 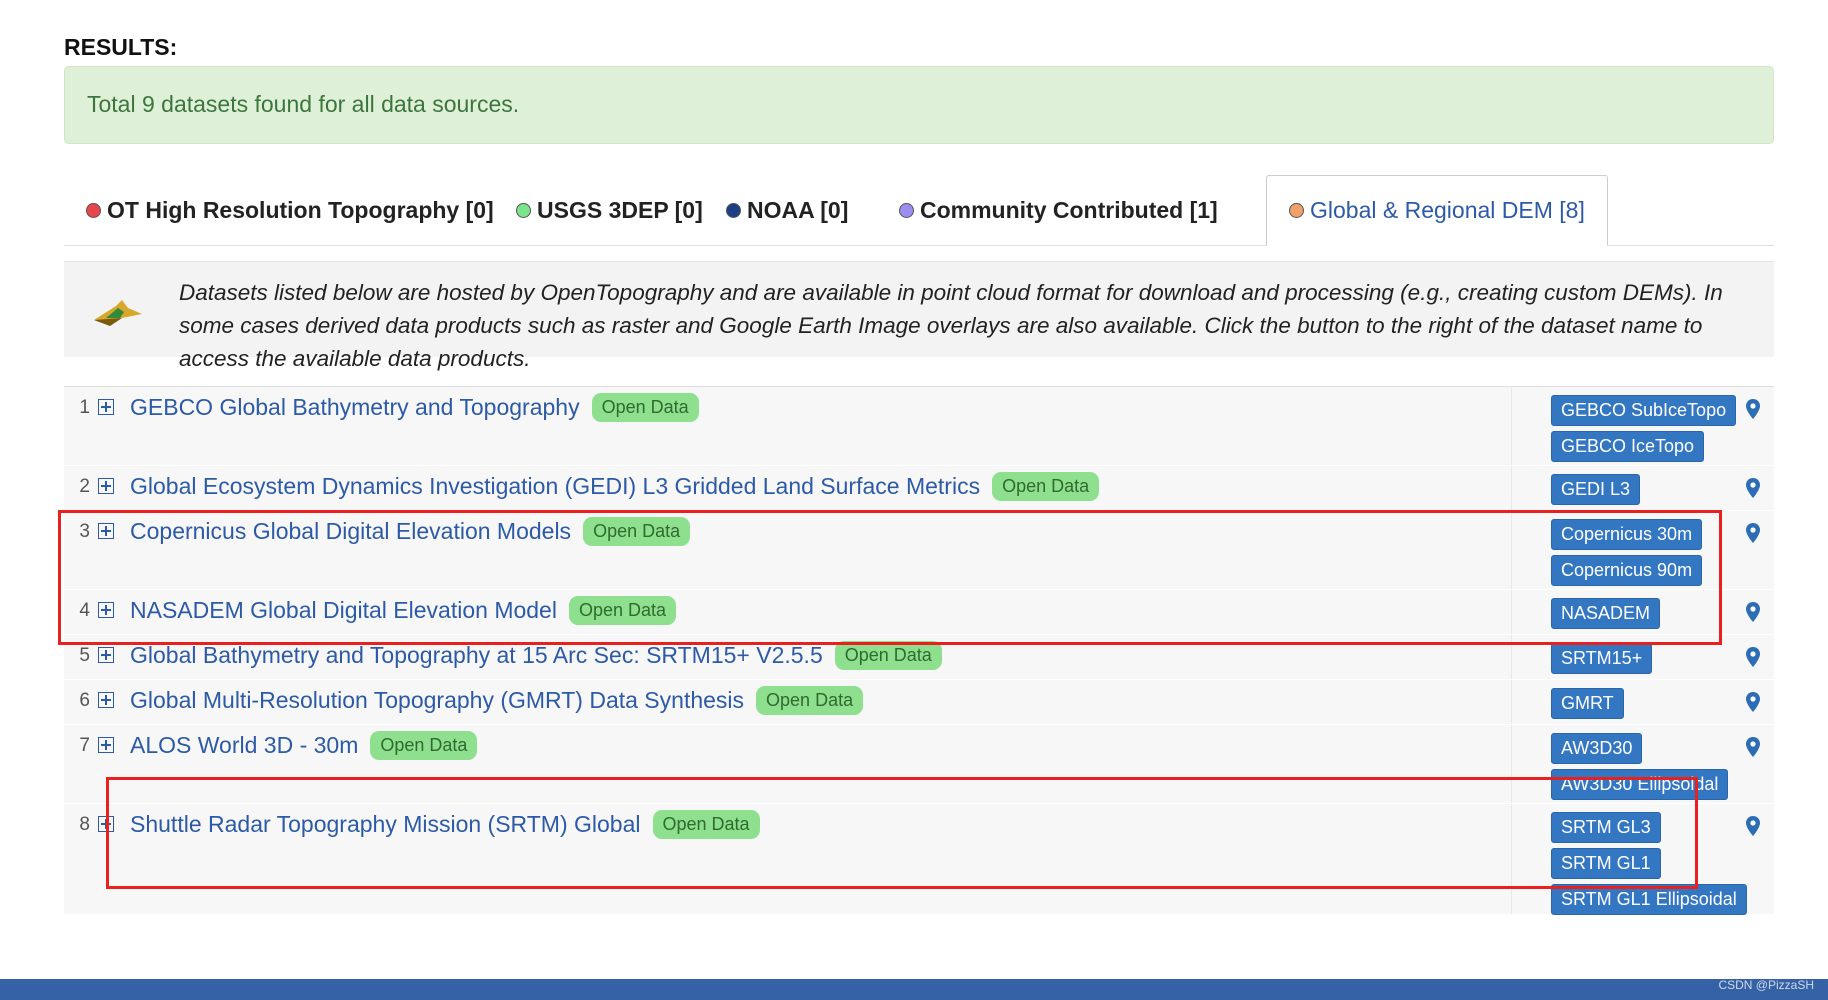 I want to click on topography-logo-icon, so click(x=118, y=313).